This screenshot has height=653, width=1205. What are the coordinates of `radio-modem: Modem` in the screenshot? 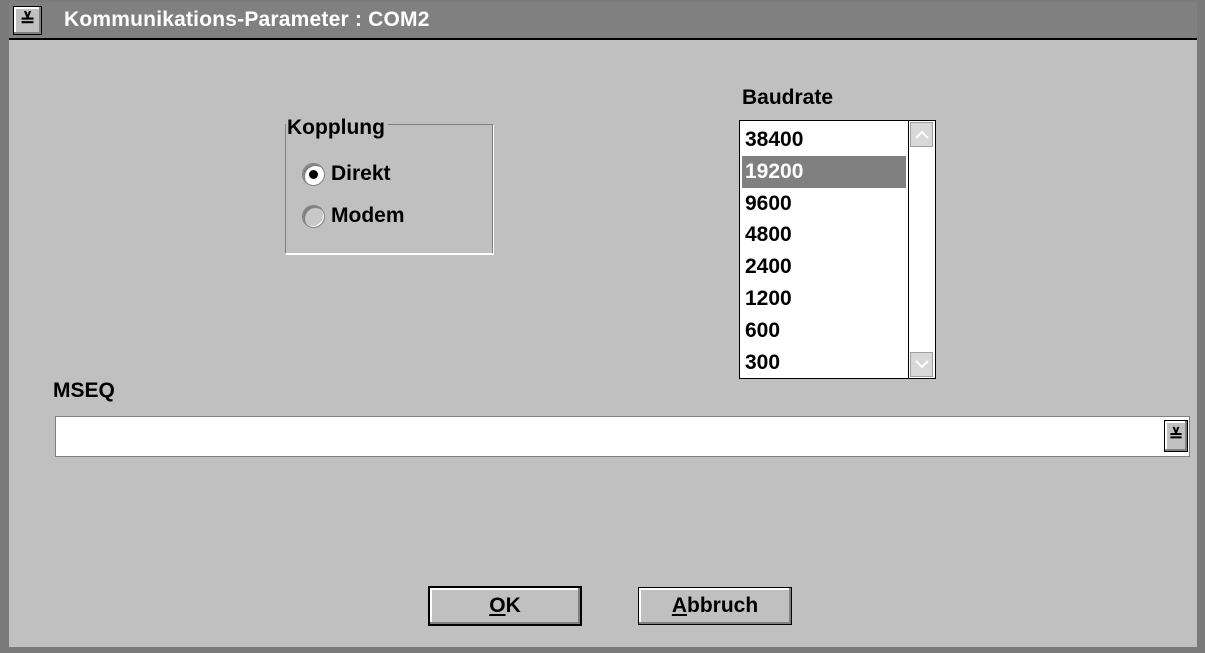 It's located at (353, 216).